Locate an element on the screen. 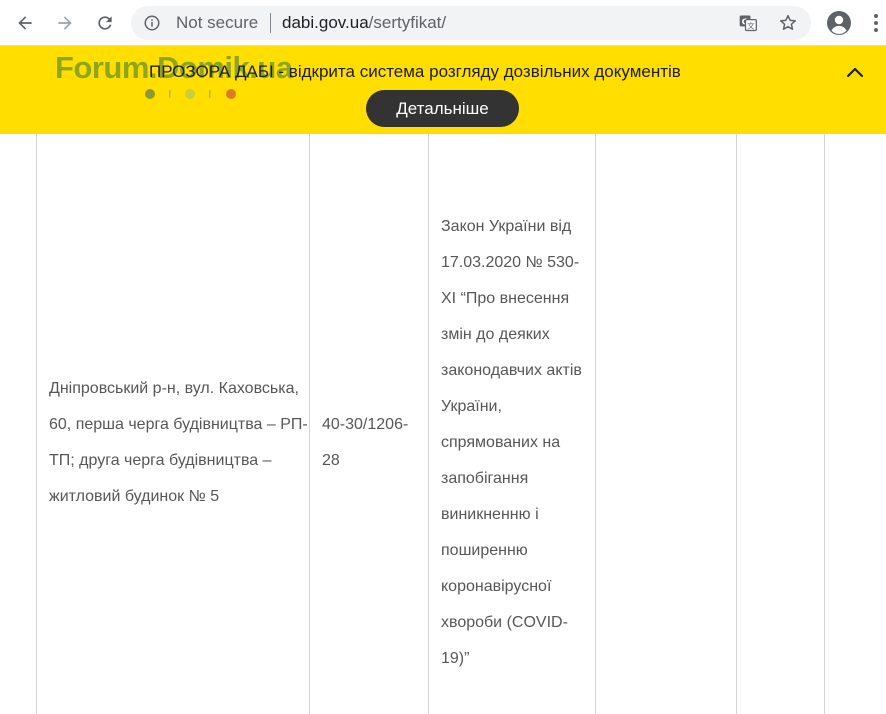 Image resolution: width=886 pixels, height=714 pixels. address-line: Дніпровський р-н, вул. Каховська, is located at coordinates (174, 388).